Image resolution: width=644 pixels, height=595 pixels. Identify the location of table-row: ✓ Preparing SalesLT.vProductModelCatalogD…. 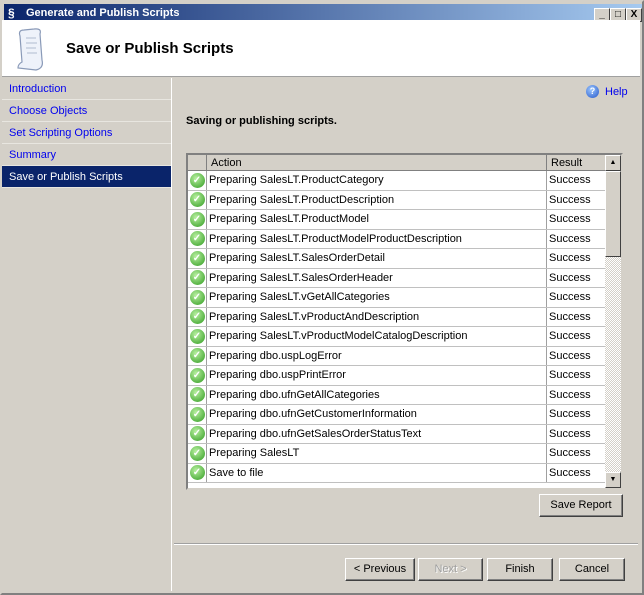
(404, 337).